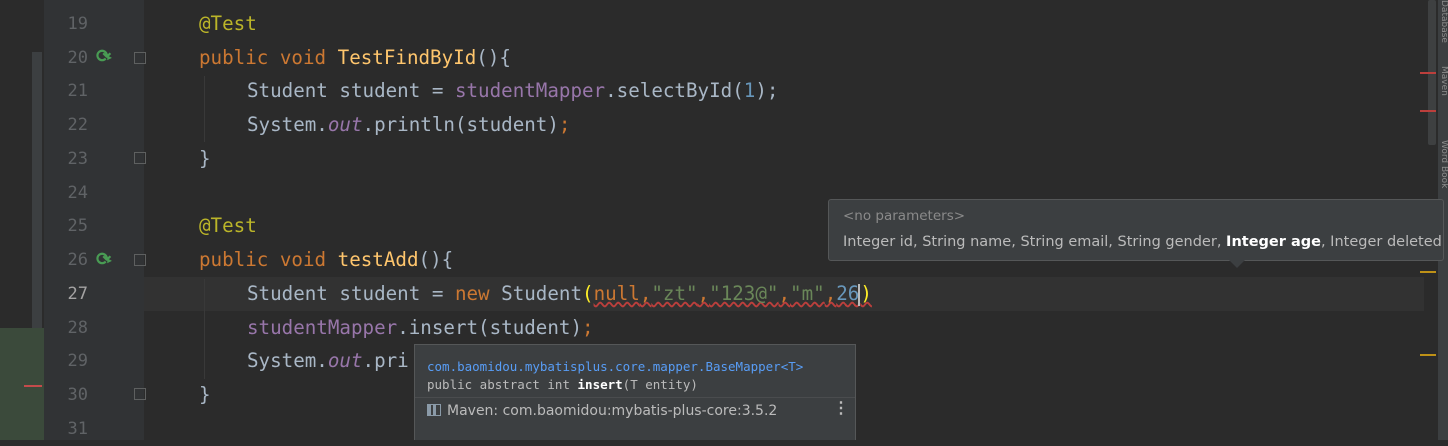 This screenshot has width=1448, height=446. I want to click on tool-tab-word-book: Word Book, so click(1443, 164).